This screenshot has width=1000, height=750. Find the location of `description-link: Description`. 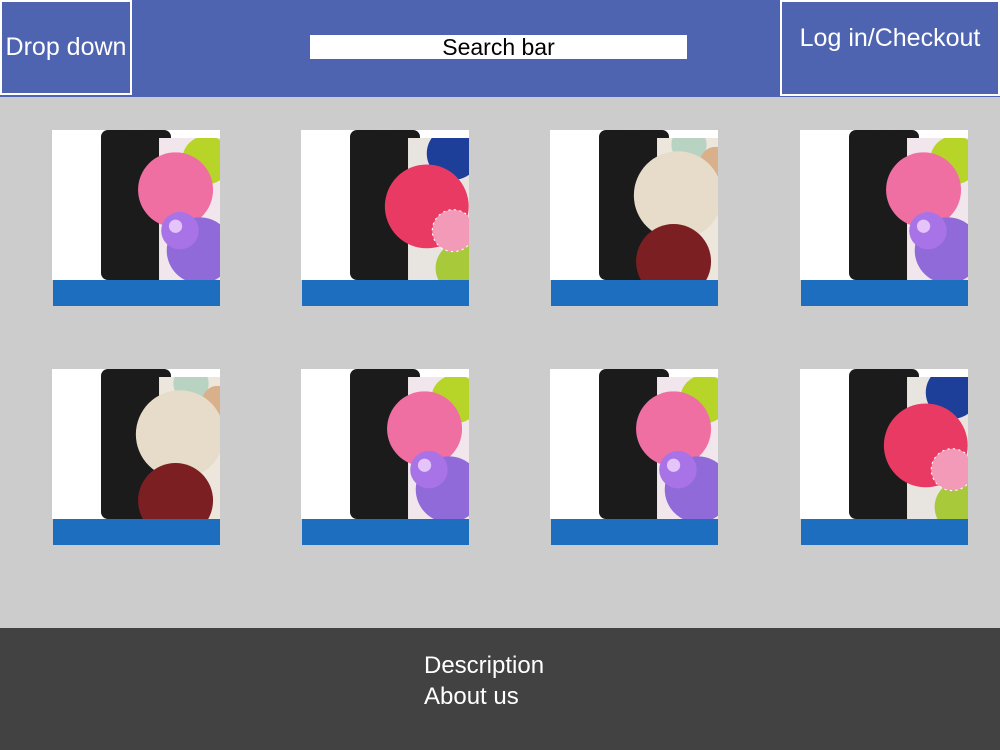

description-link: Description is located at coordinates (484, 666).